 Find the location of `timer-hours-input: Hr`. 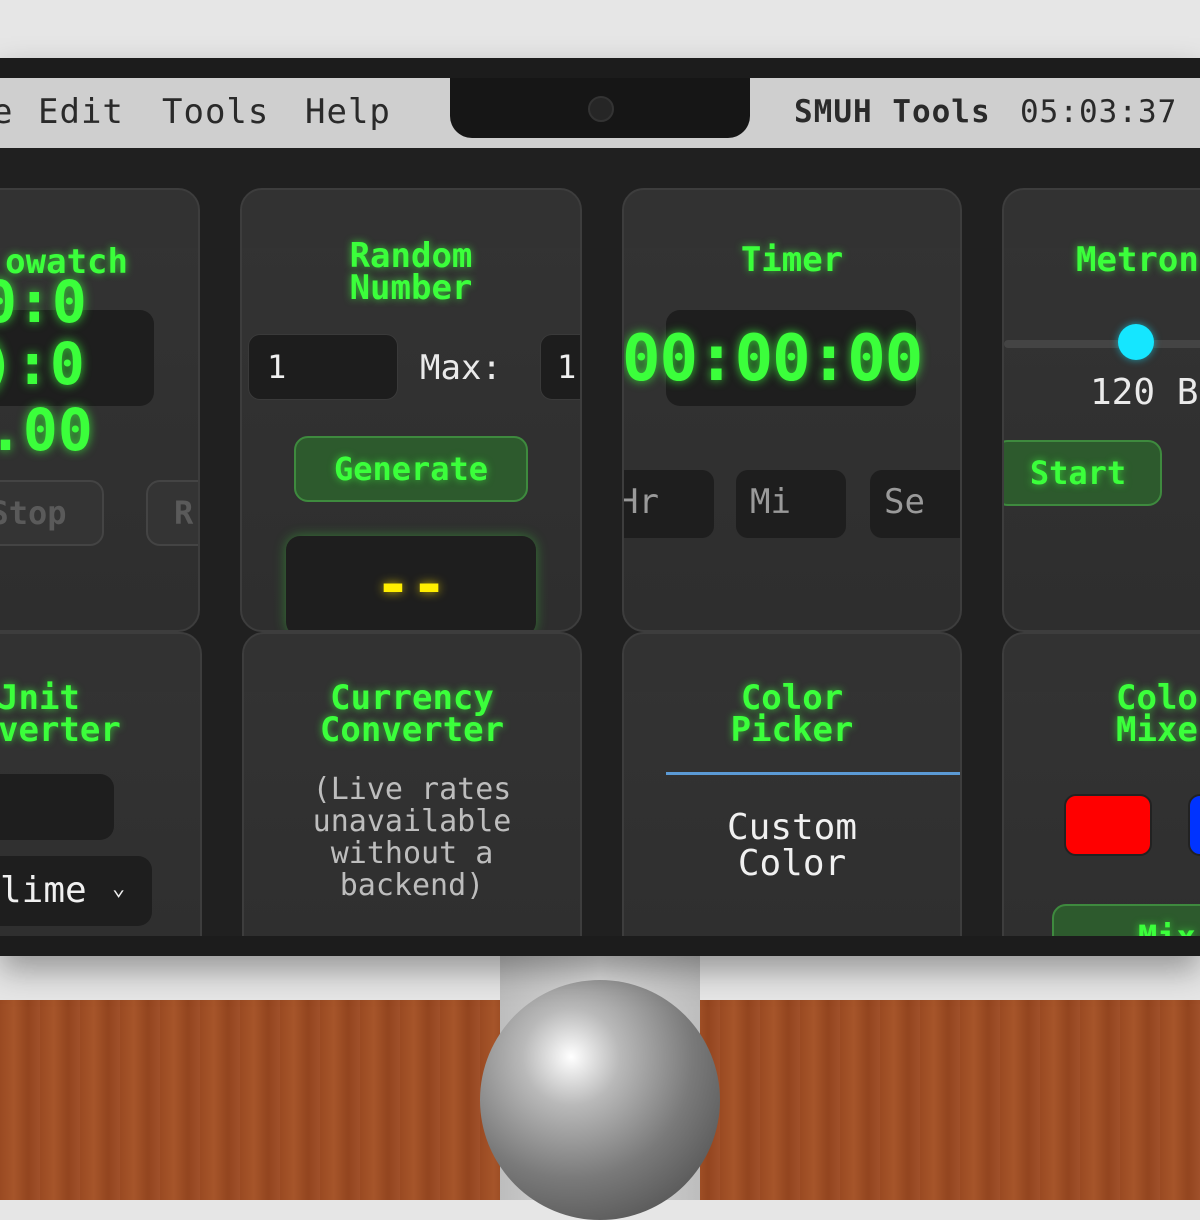

timer-hours-input: Hr is located at coordinates (669, 504).